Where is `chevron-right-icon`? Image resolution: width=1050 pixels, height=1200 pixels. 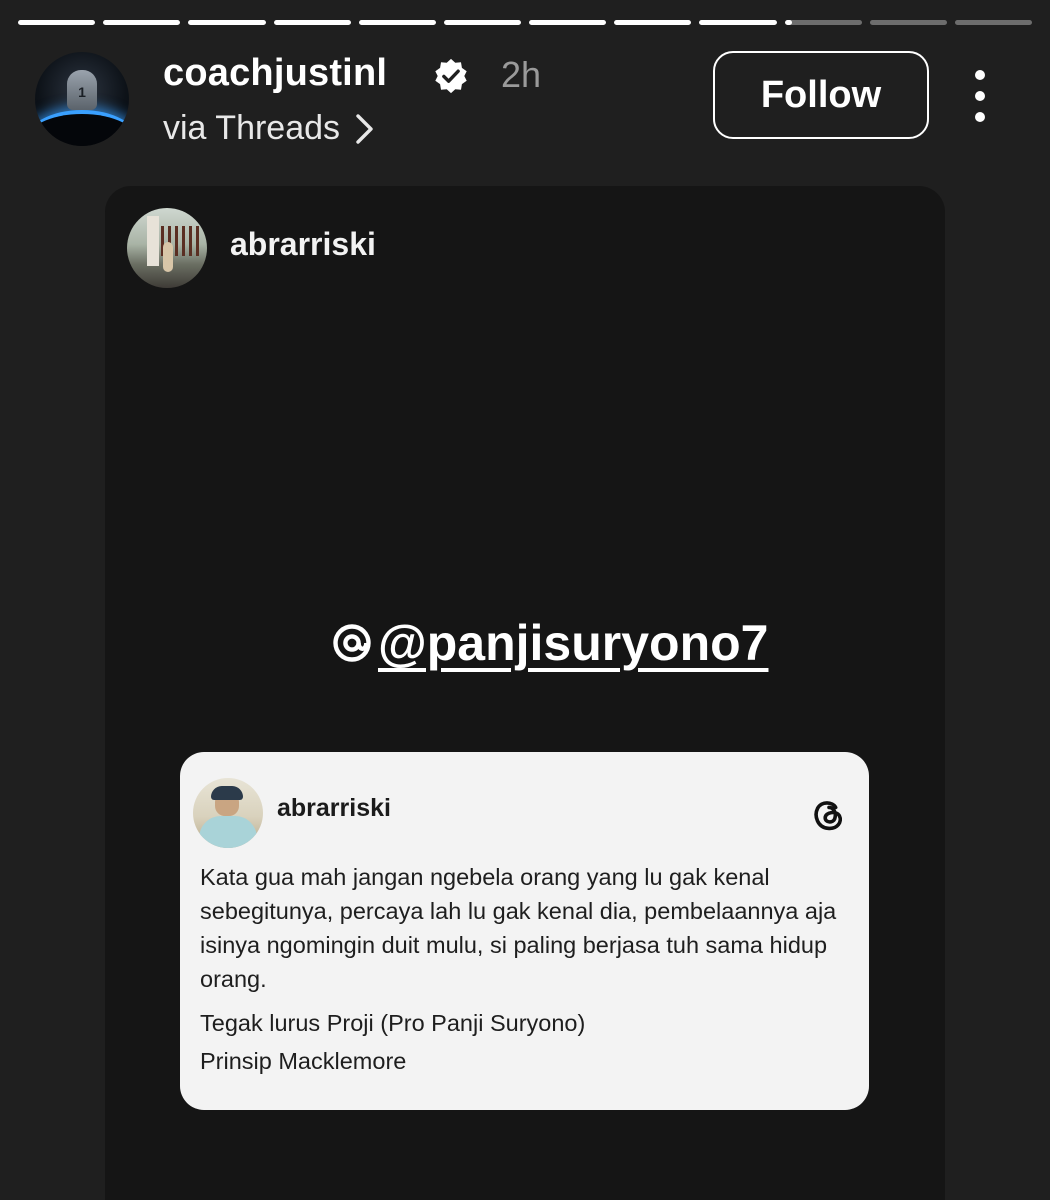
chevron-right-icon is located at coordinates (364, 128).